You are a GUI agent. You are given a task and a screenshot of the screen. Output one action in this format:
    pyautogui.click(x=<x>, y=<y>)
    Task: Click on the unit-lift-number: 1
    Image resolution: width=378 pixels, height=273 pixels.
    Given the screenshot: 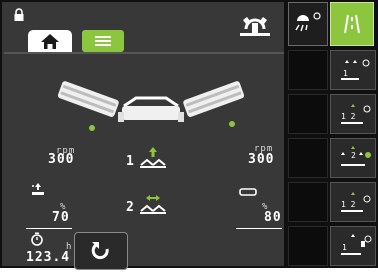 What is the action you would take?
    pyautogui.click(x=345, y=73)
    